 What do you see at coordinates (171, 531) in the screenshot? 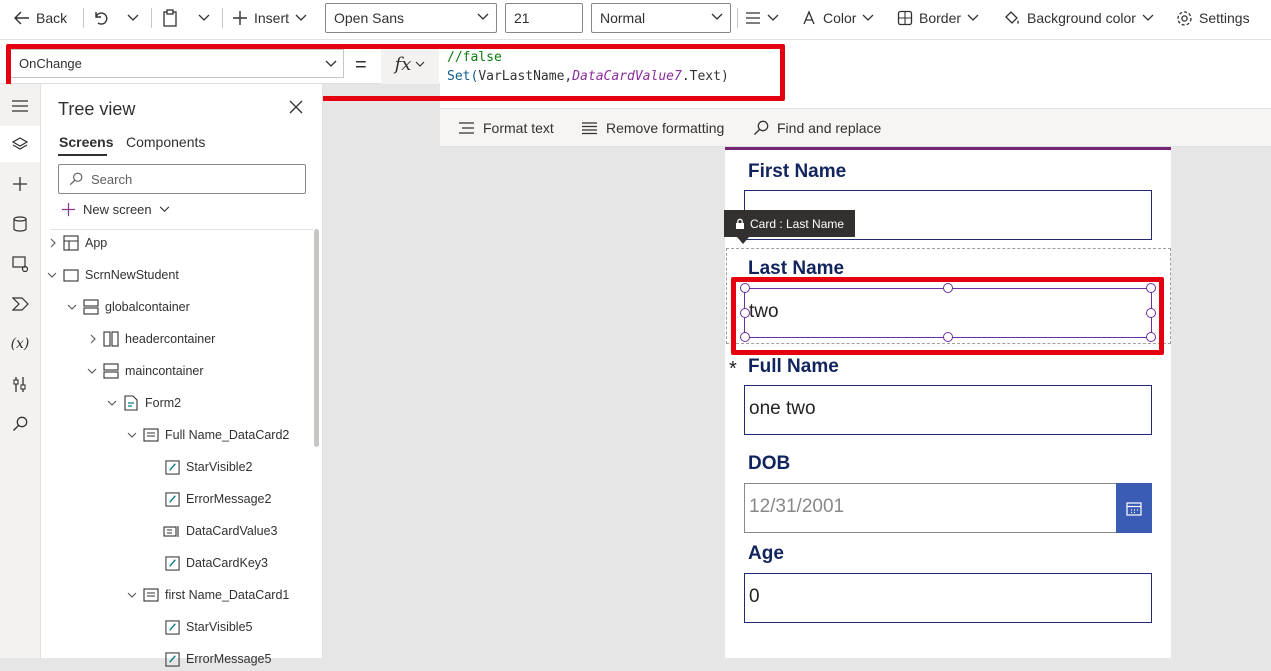
I see `text-input-icon` at bounding box center [171, 531].